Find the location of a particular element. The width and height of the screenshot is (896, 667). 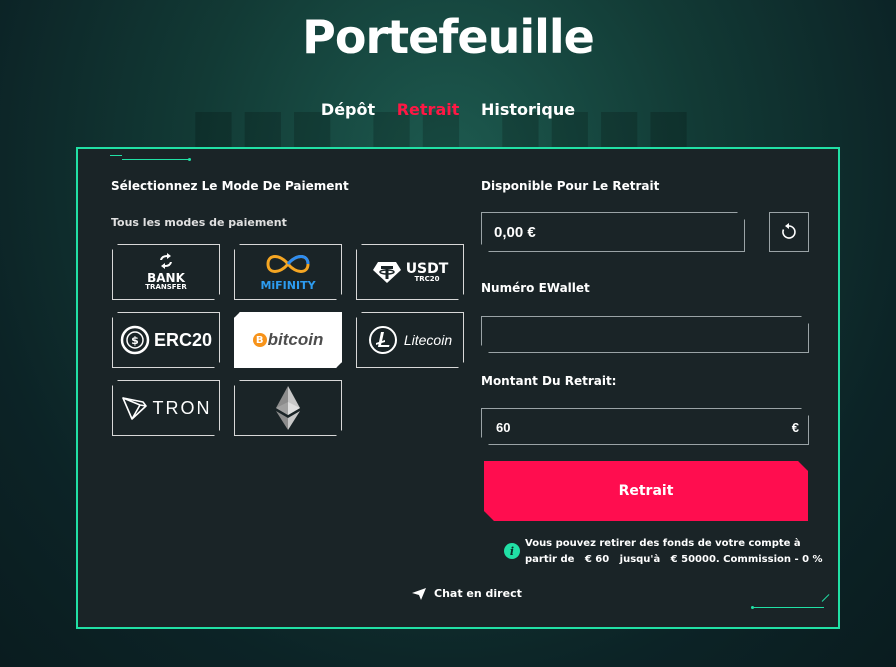

payment-mode-heading: Sélectionnez Le Mode De Paiement is located at coordinates (230, 186).